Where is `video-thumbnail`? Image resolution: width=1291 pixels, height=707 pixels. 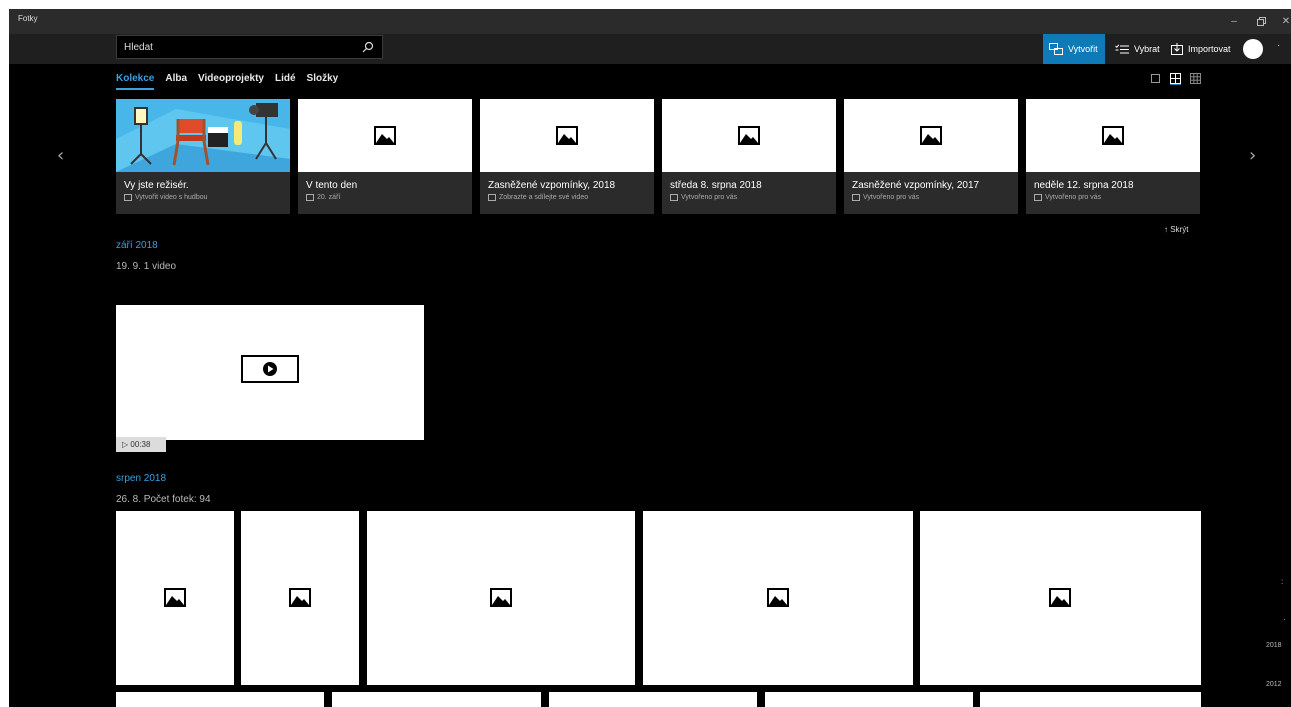 video-thumbnail is located at coordinates (270, 372).